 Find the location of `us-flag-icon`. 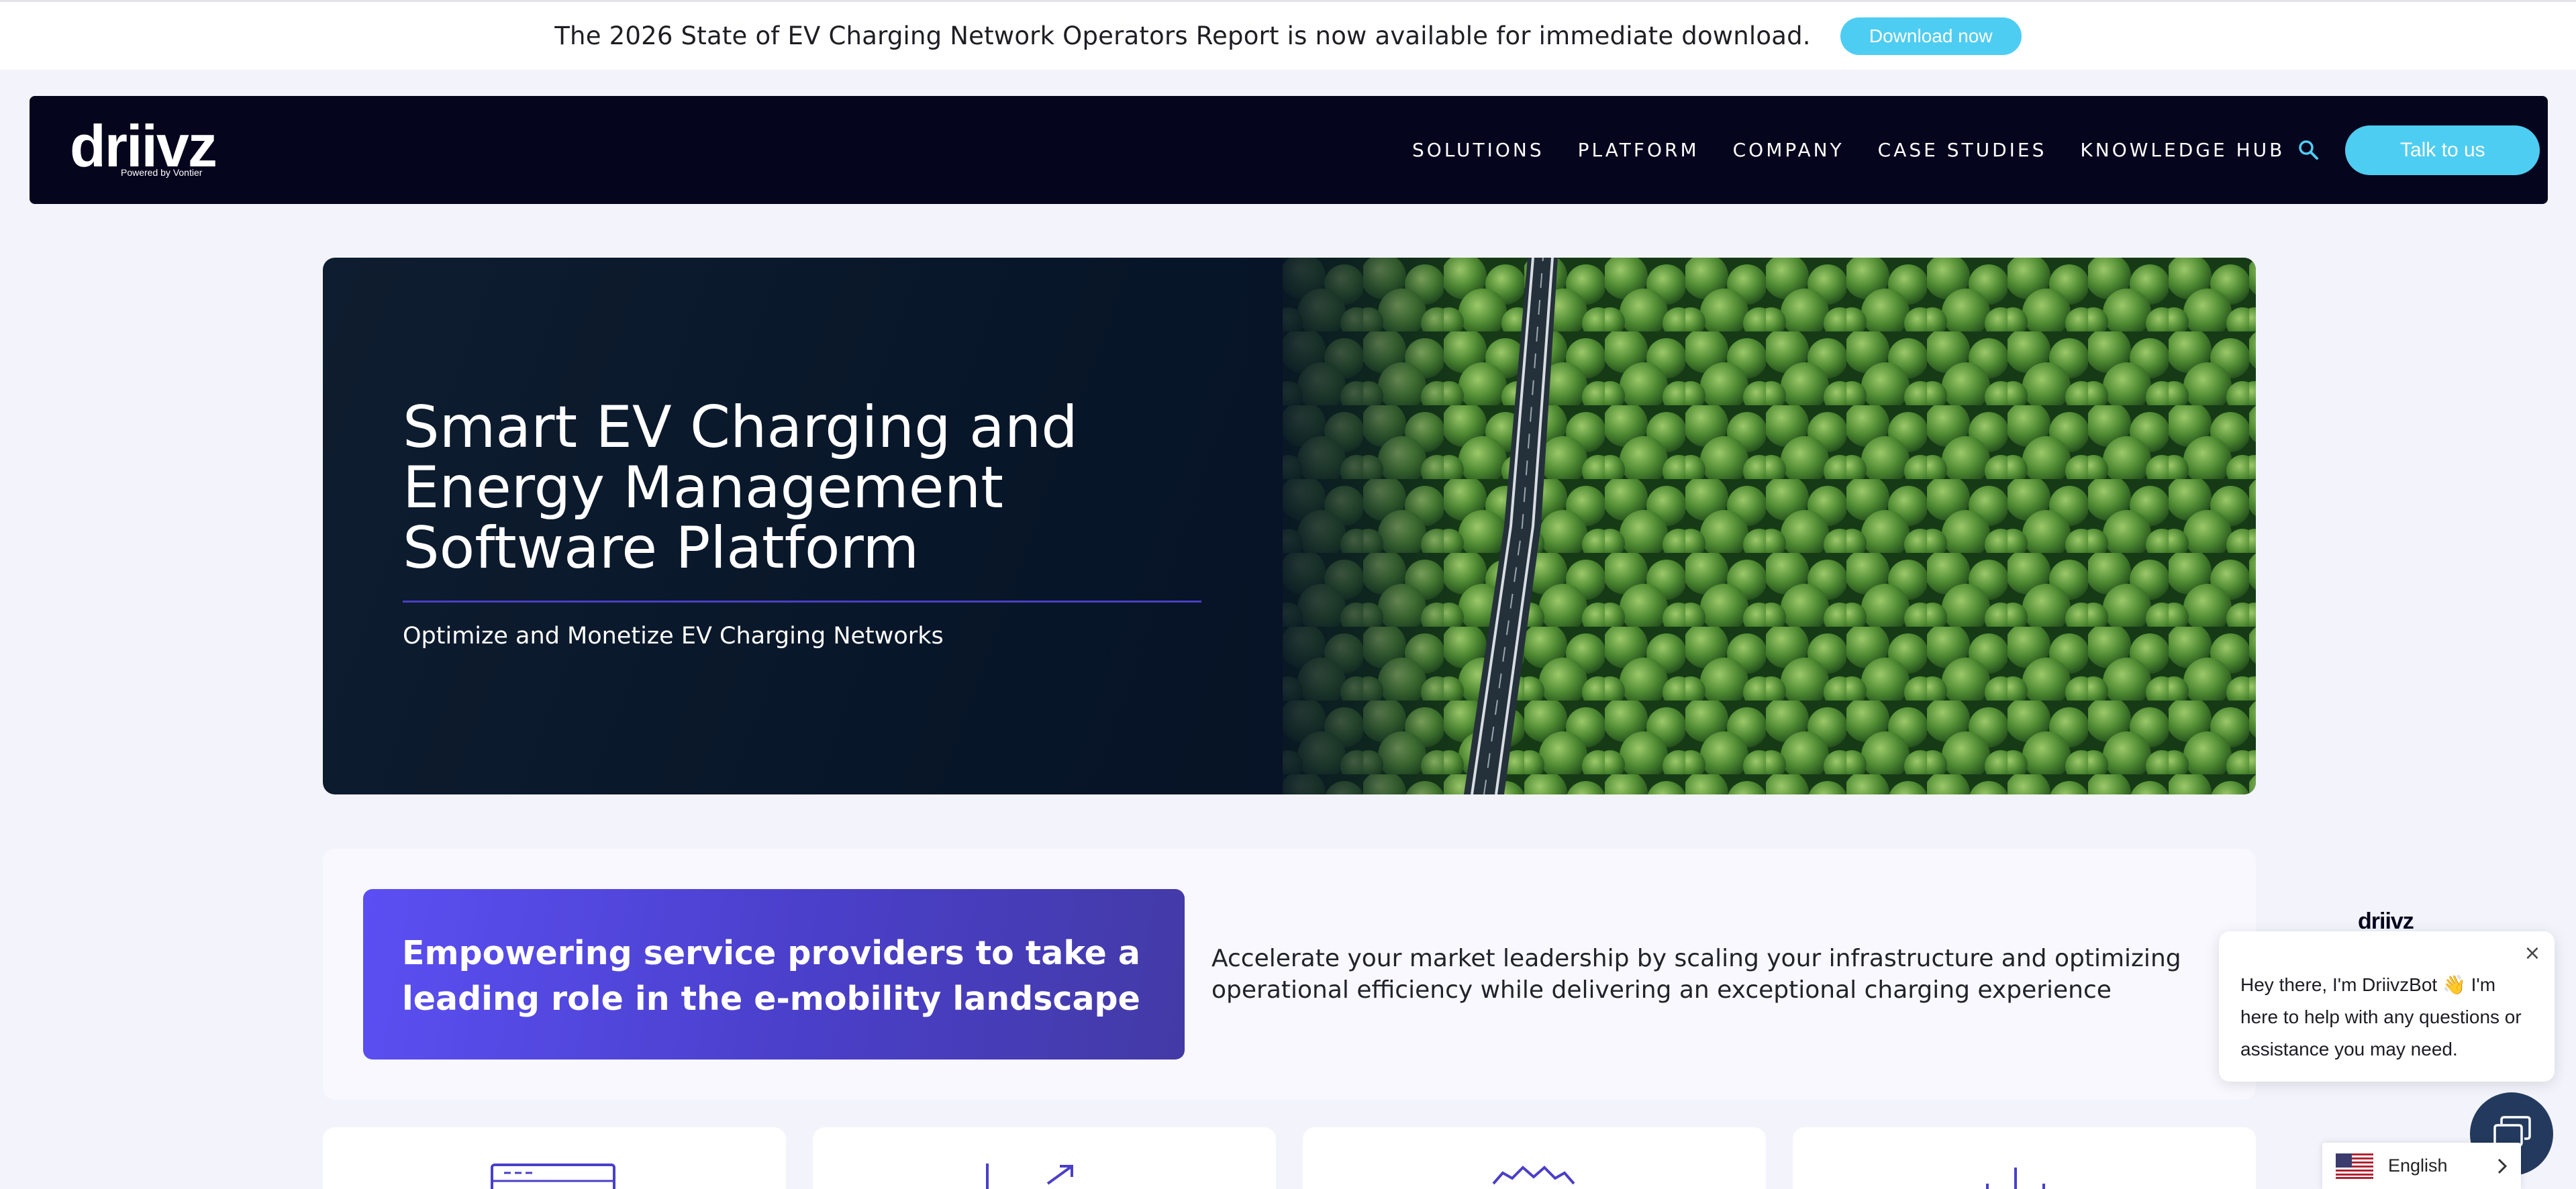

us-flag-icon is located at coordinates (2354, 1166).